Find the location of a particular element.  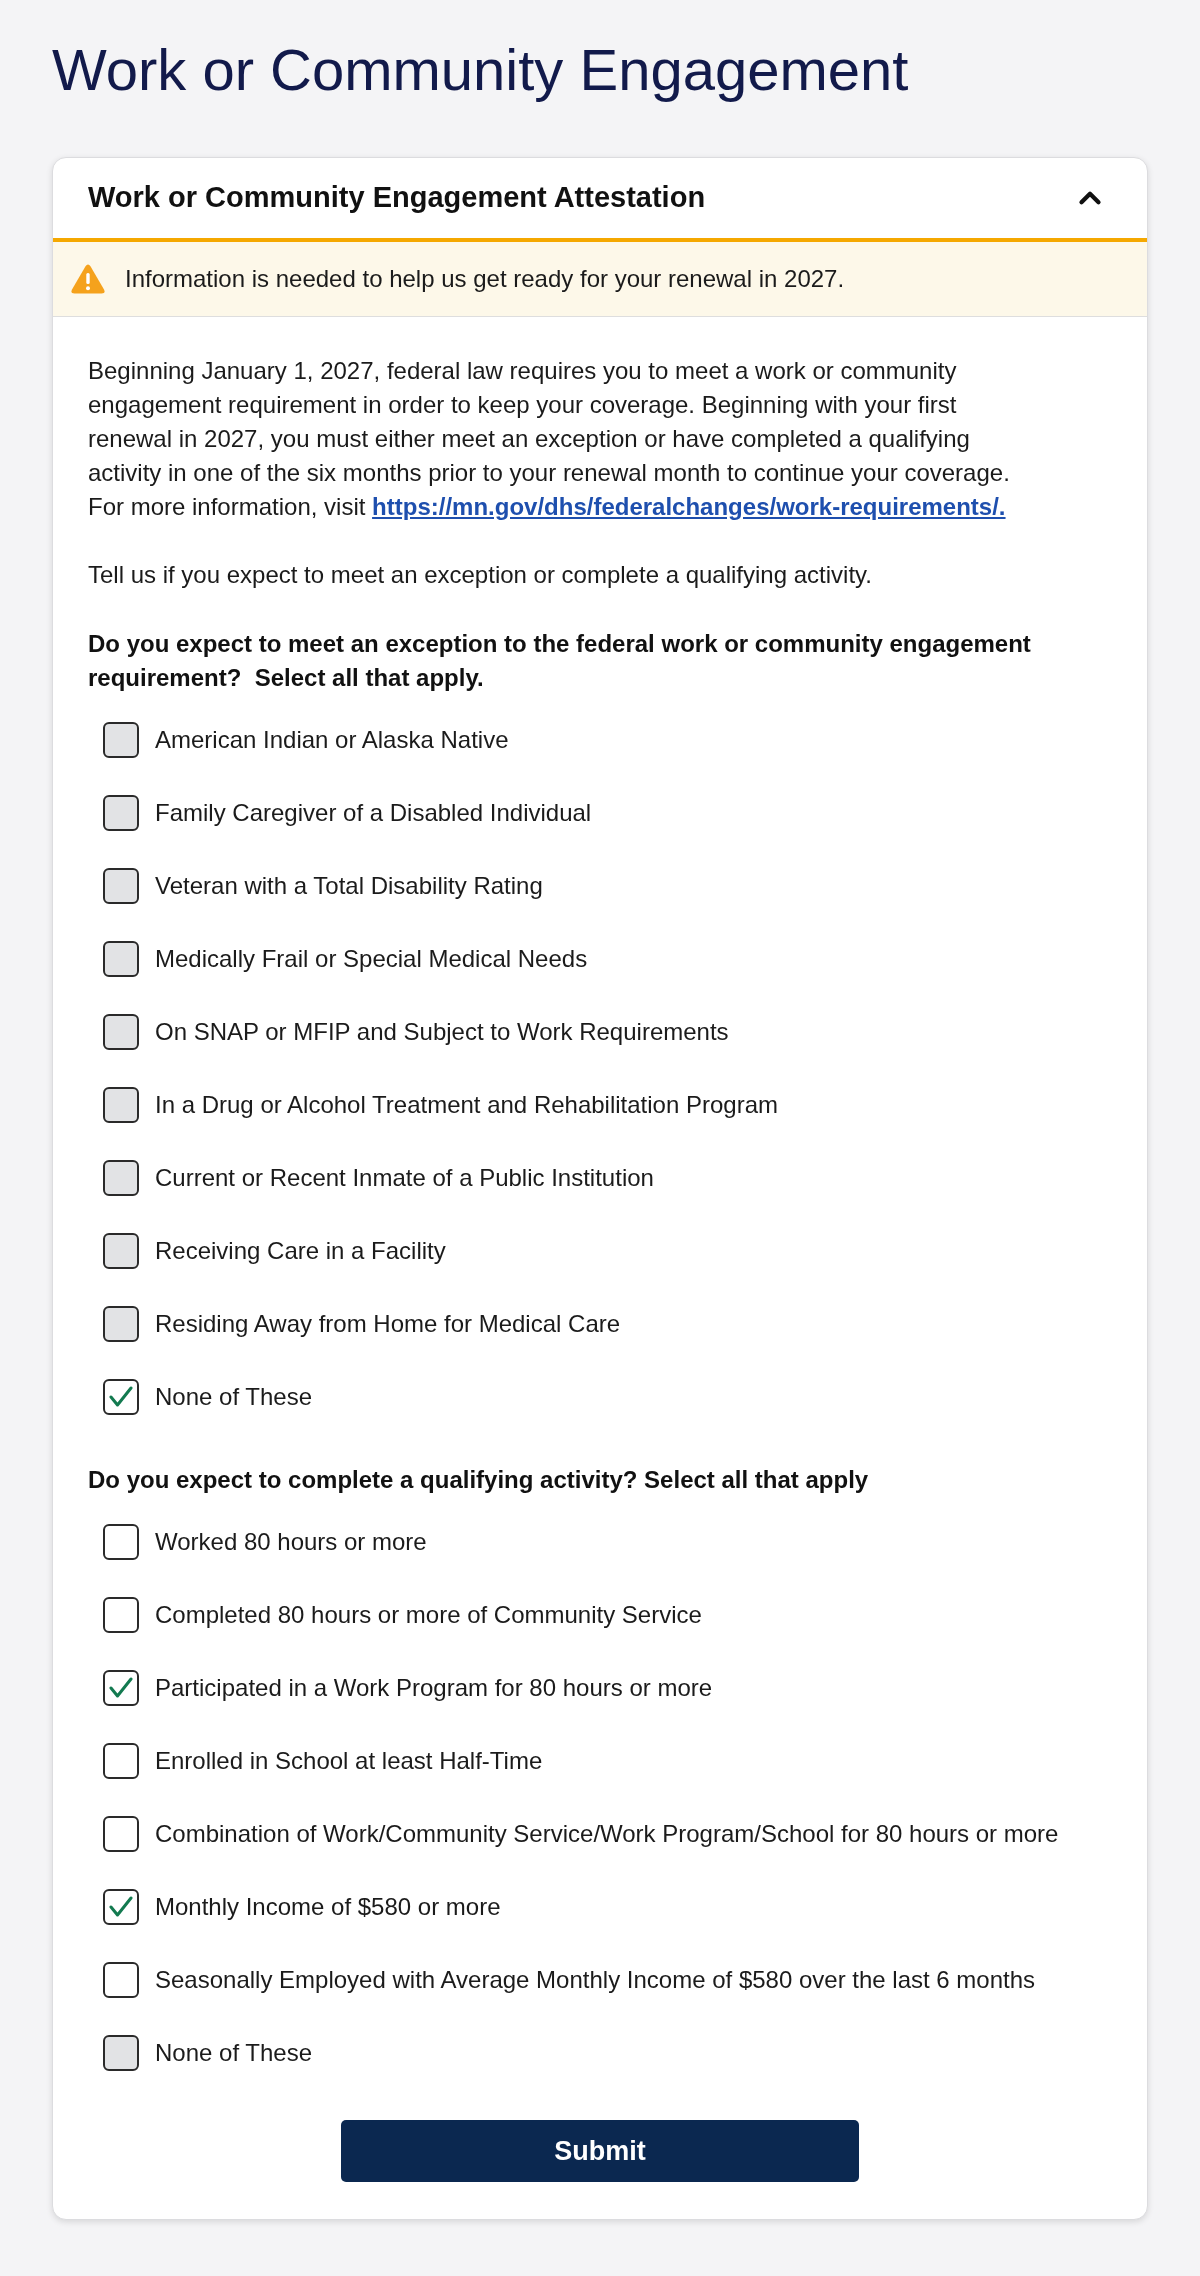

checkbox-label: Receiving Care in a Facility is located at coordinates (300, 1250).